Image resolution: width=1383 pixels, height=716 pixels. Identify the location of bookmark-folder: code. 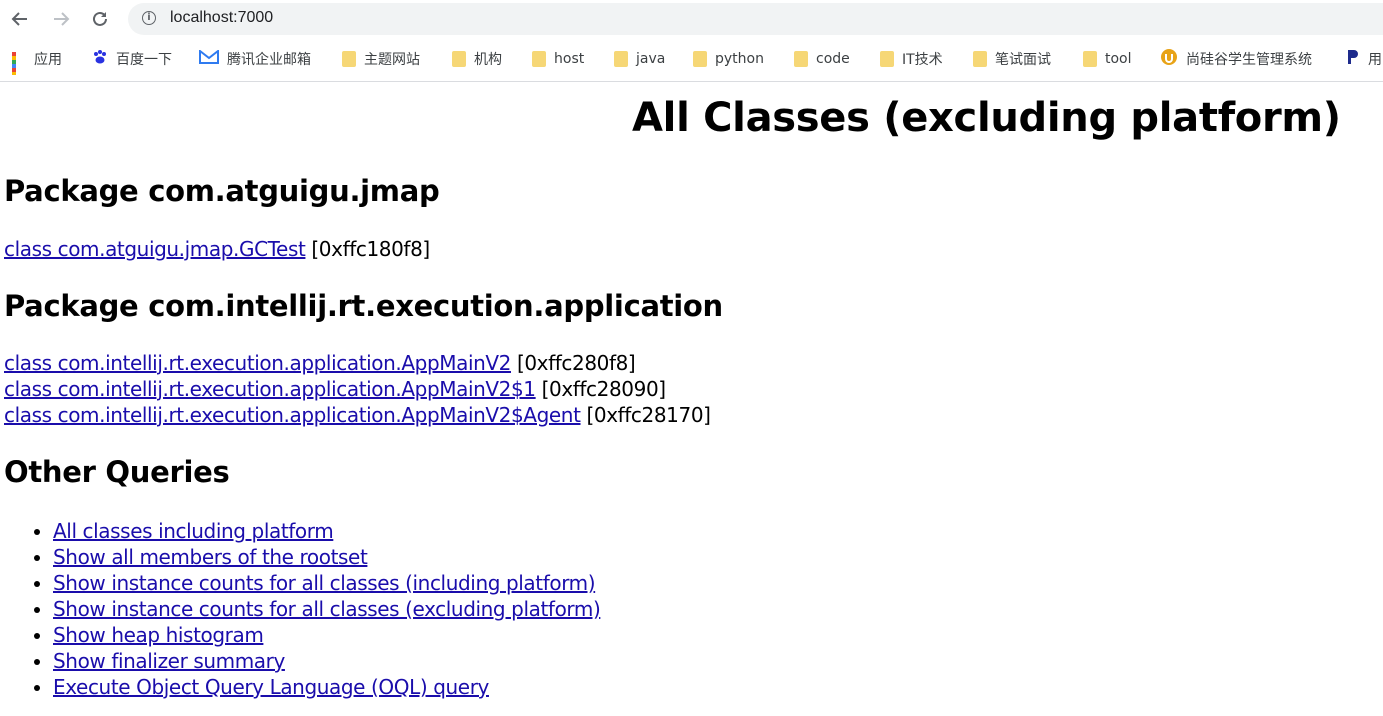
(822, 59).